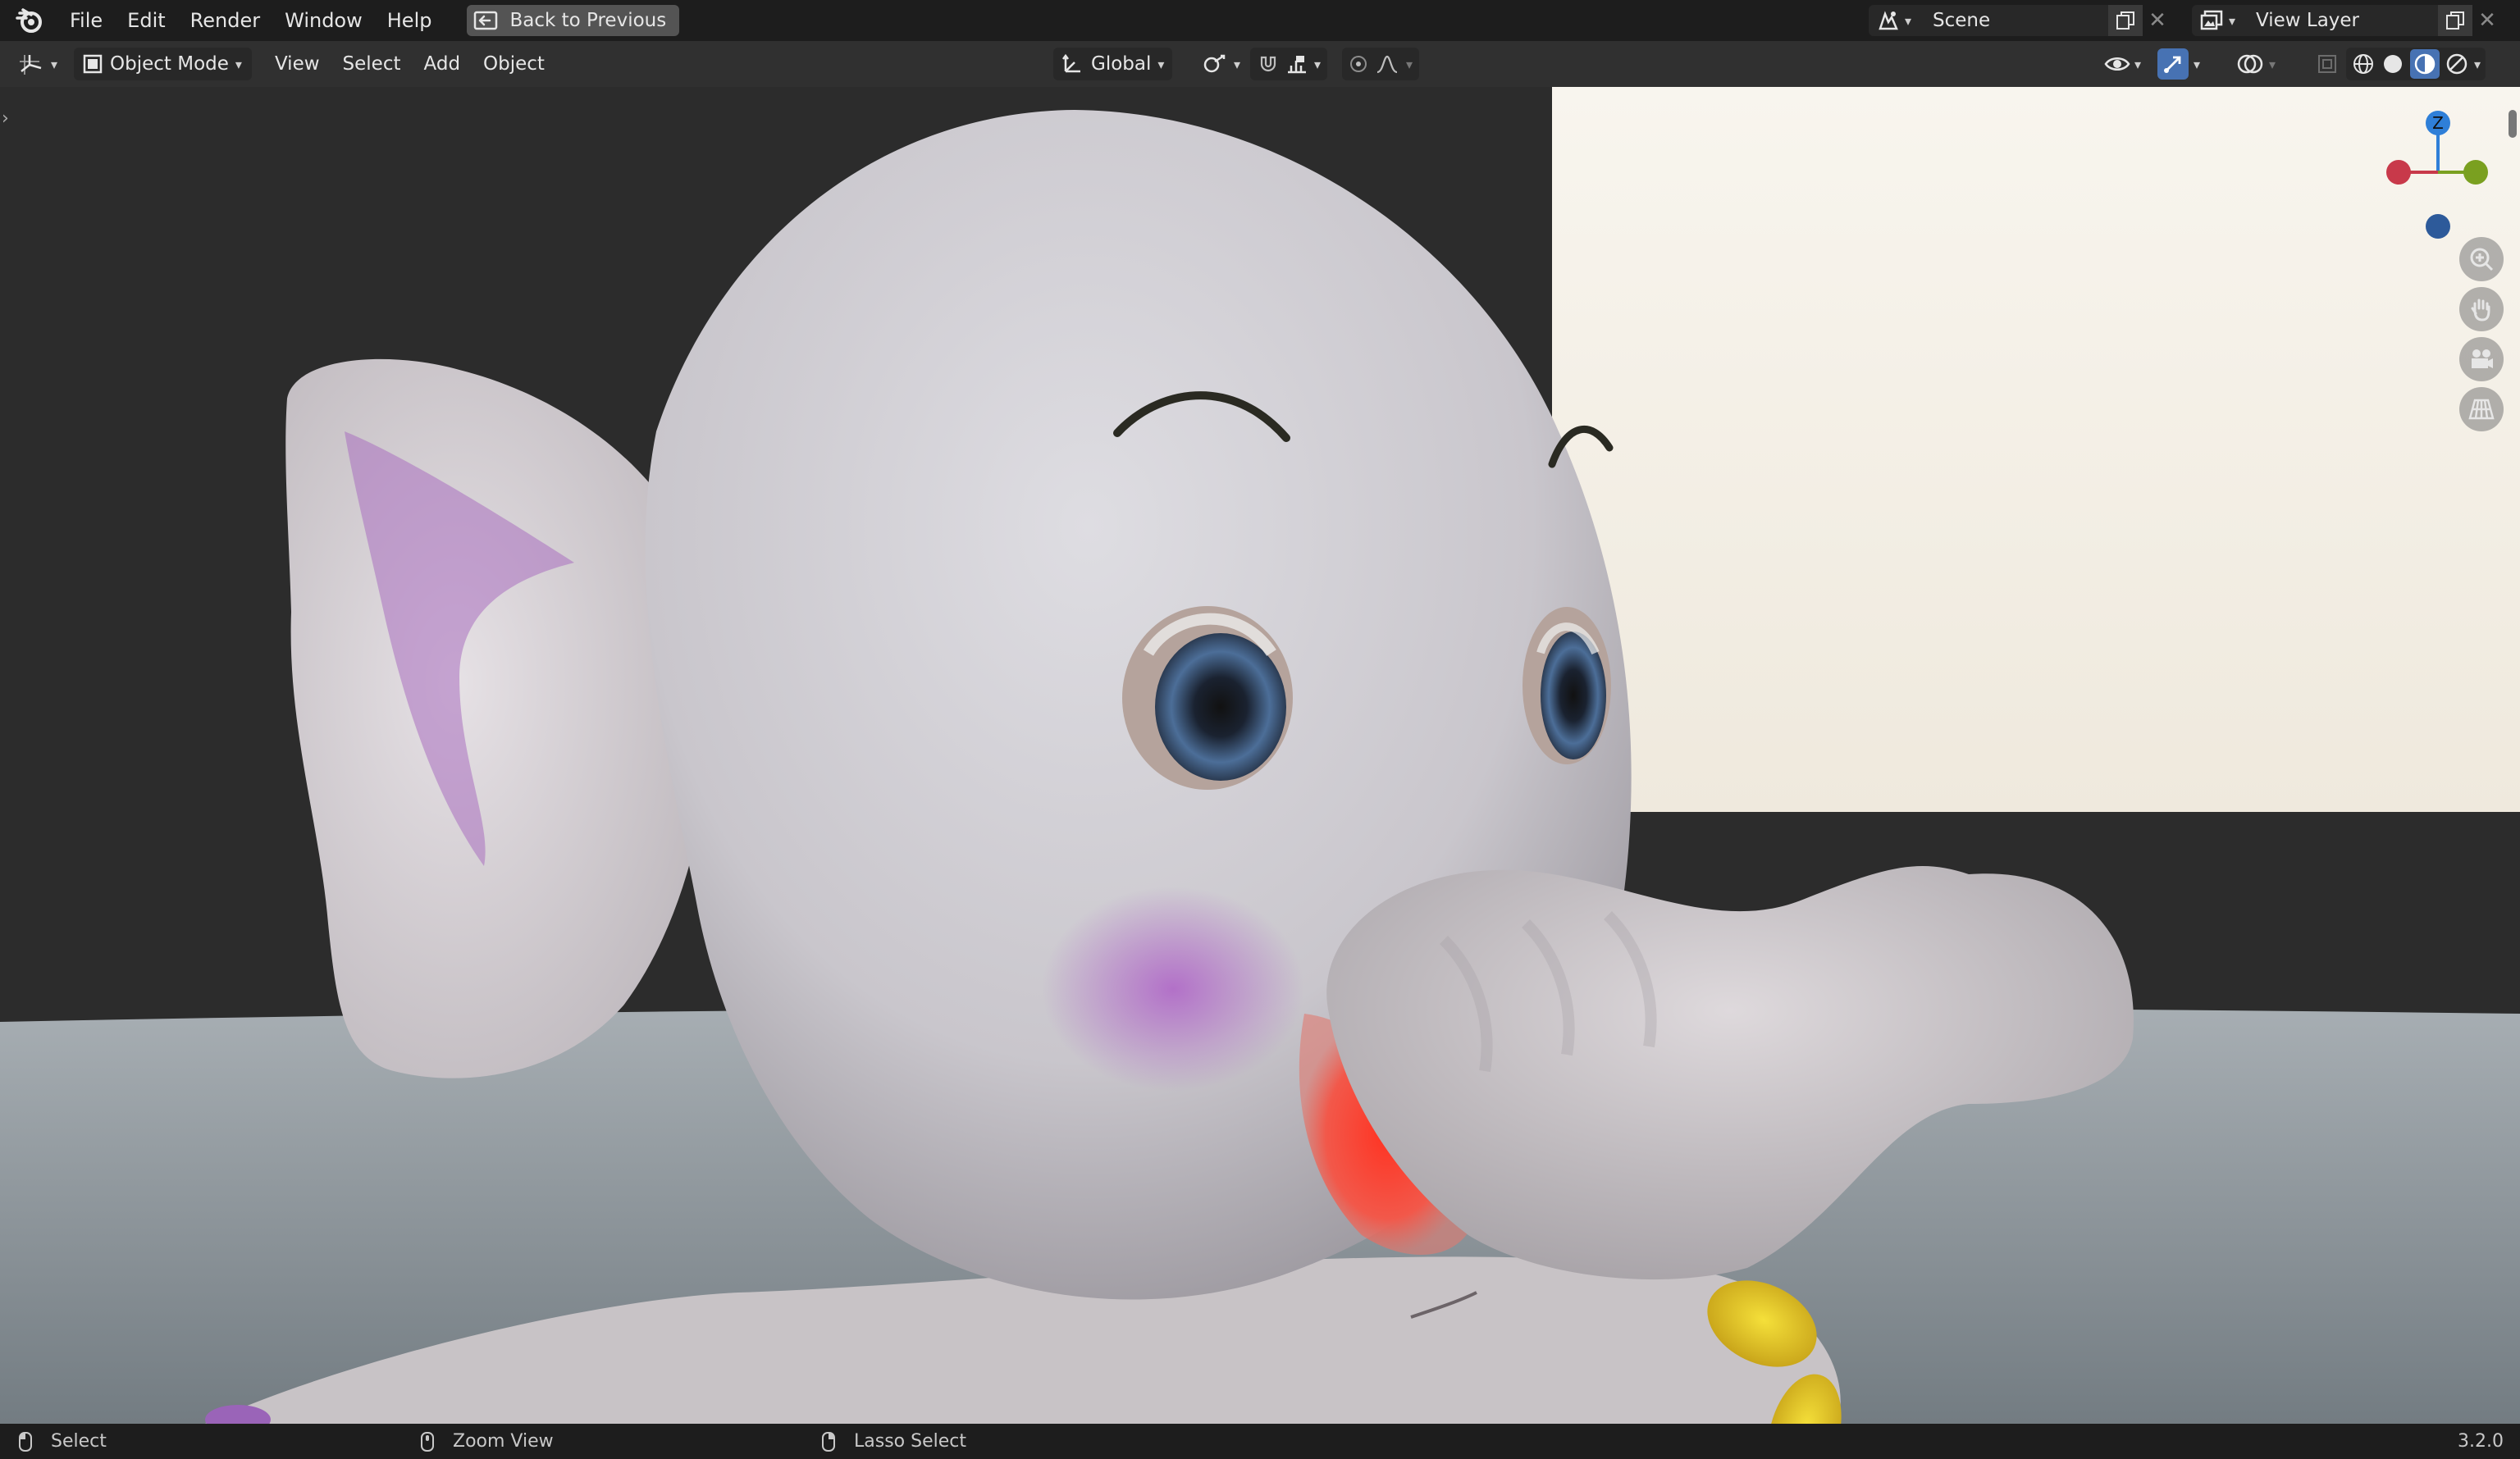 This screenshot has height=1459, width=2520. I want to click on zoom-icon, so click(2482, 259).